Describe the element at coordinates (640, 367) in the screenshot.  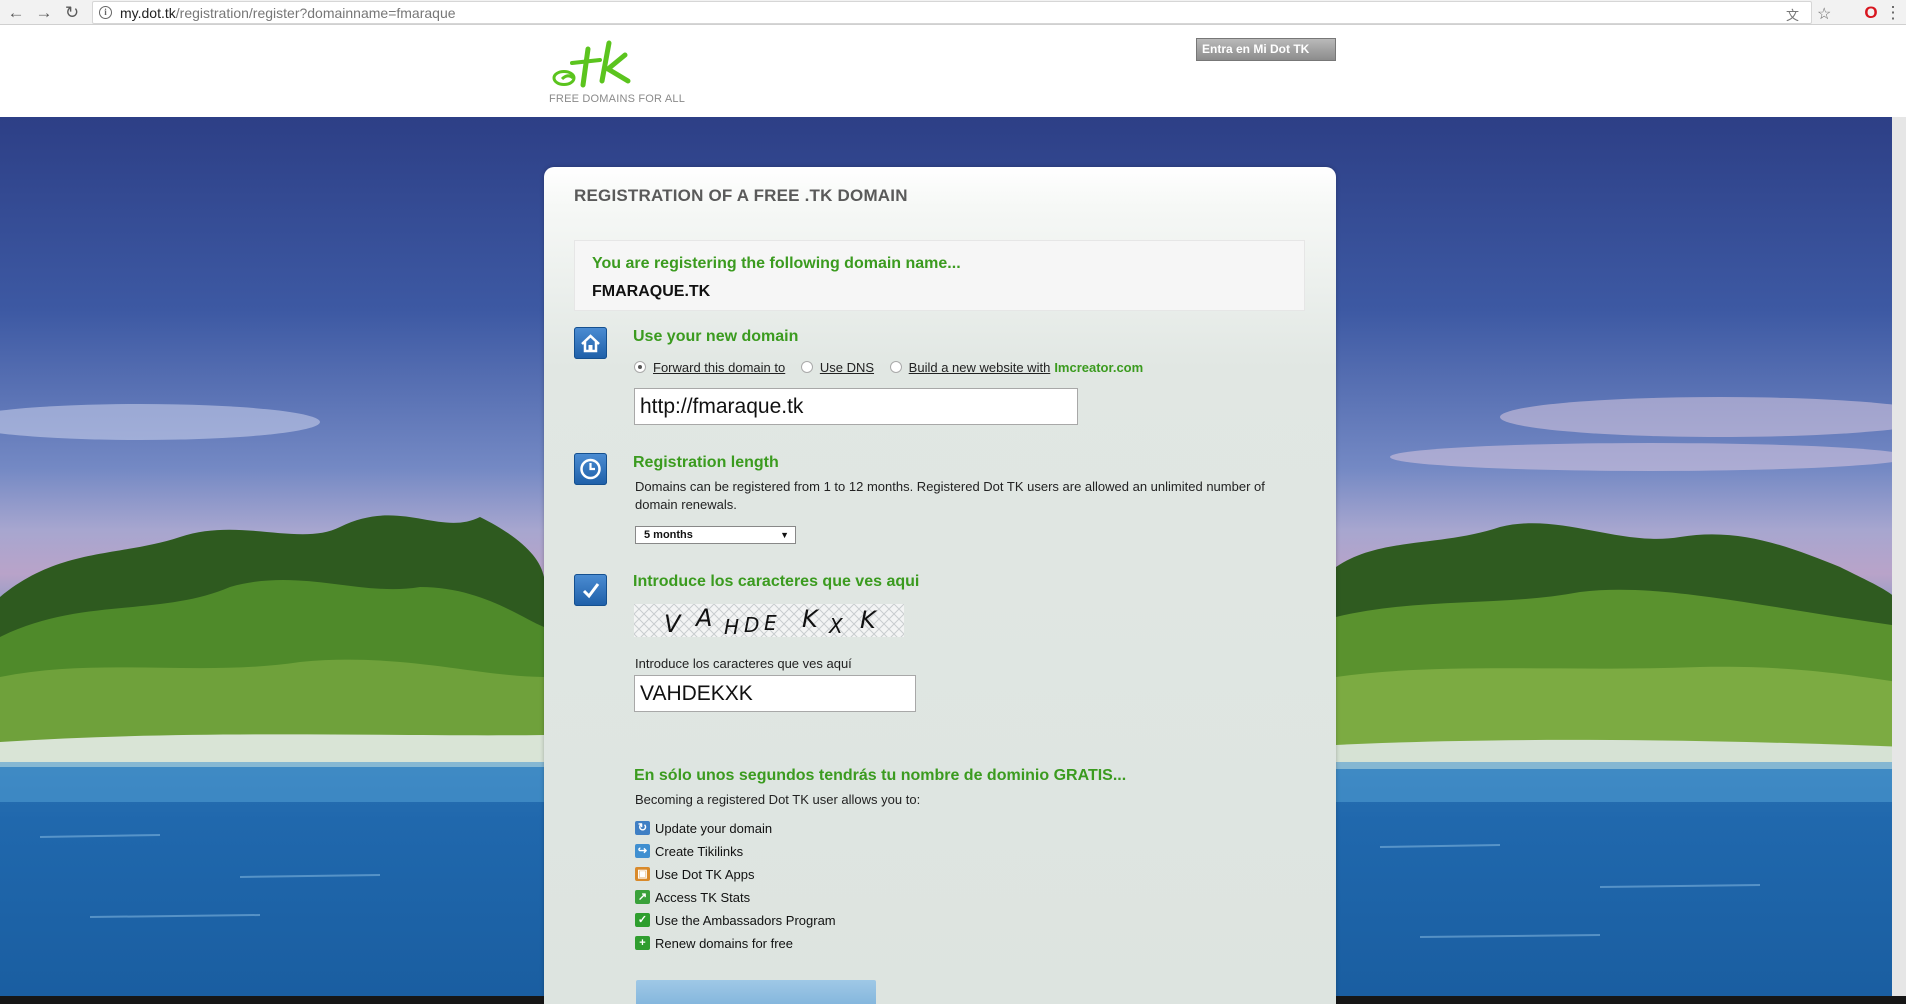
I see `forward-radio` at that location.